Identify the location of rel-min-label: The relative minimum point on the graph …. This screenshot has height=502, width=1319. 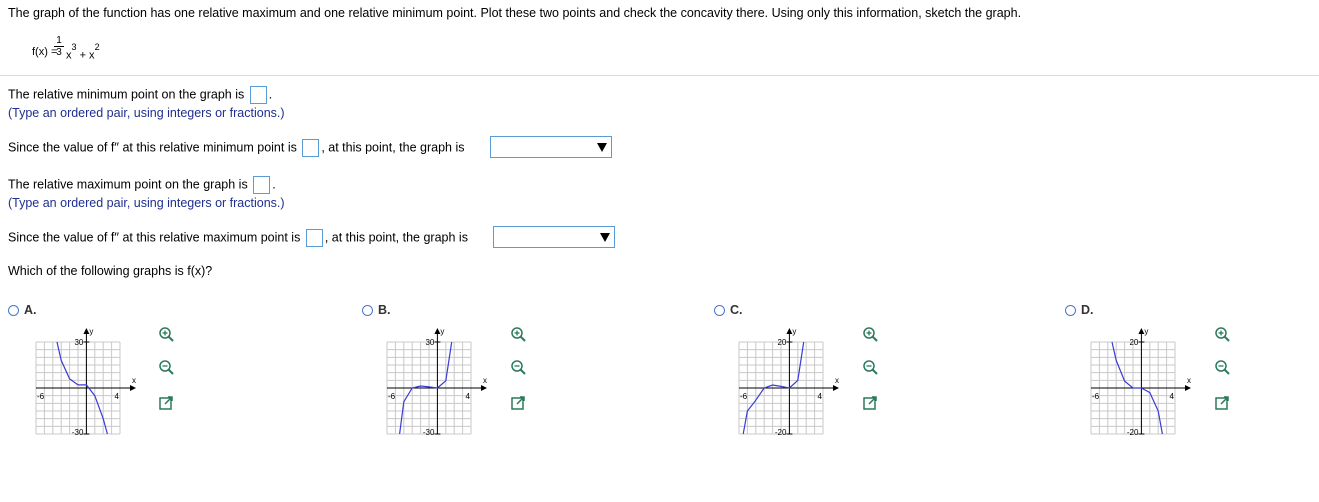
(126, 94).